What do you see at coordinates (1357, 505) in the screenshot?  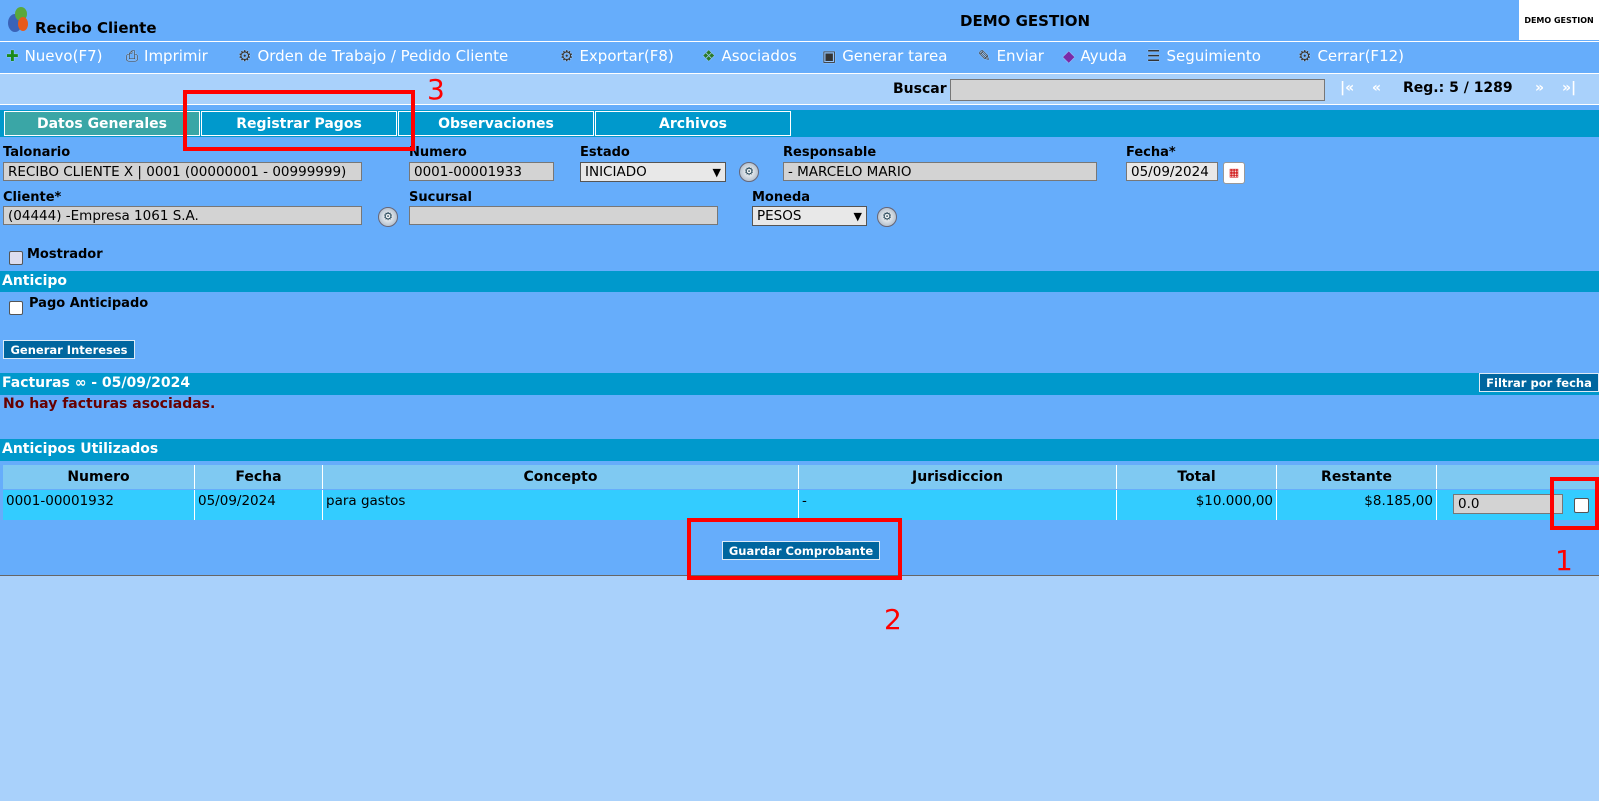 I see `row-restante: $8.185,00` at bounding box center [1357, 505].